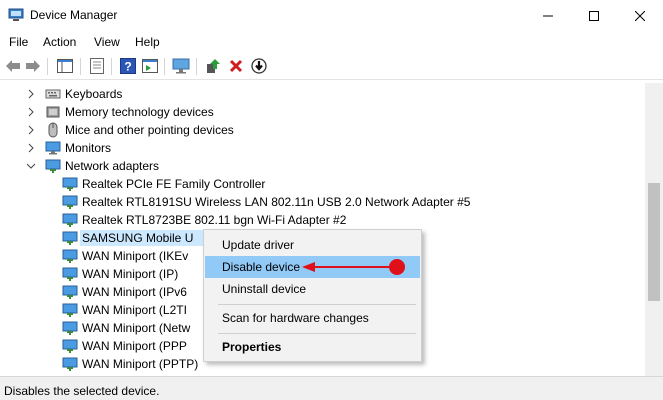 Image resolution: width=663 pixels, height=400 pixels. I want to click on help-button: ?, so click(128, 66).